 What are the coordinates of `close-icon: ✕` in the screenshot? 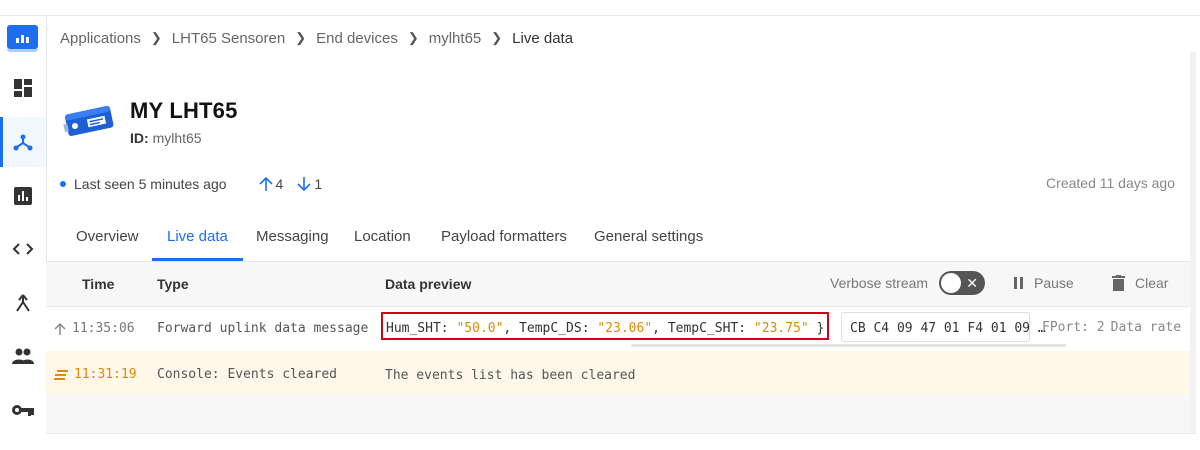 It's located at (972, 283).